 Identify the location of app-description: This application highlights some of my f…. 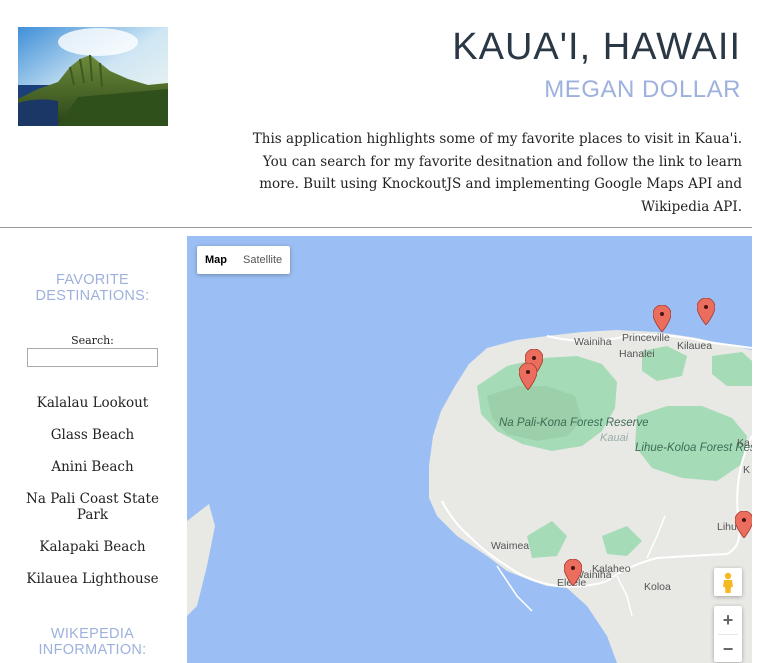
(497, 173).